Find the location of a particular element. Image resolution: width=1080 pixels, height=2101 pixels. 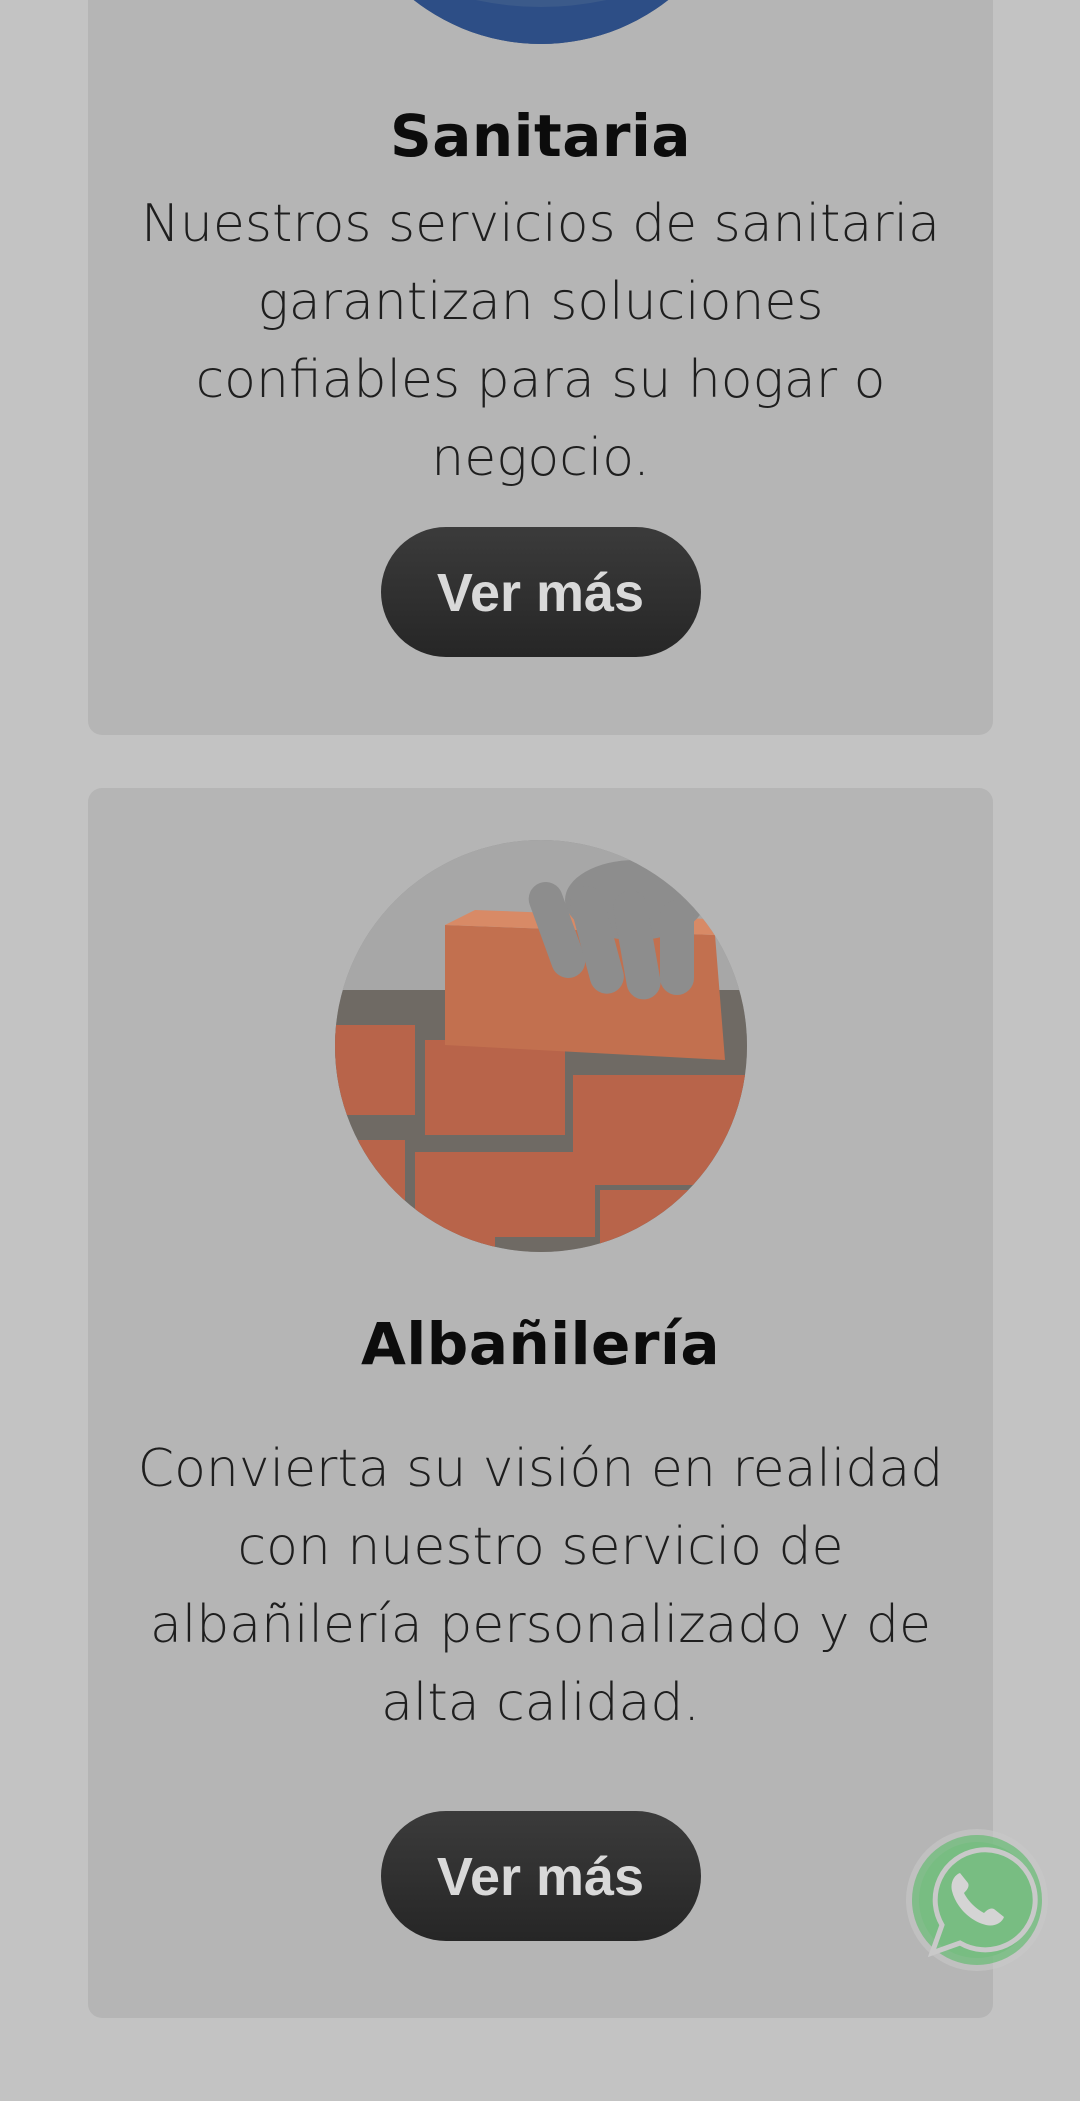

brick-wall-photo-icon is located at coordinates (540, 1046).